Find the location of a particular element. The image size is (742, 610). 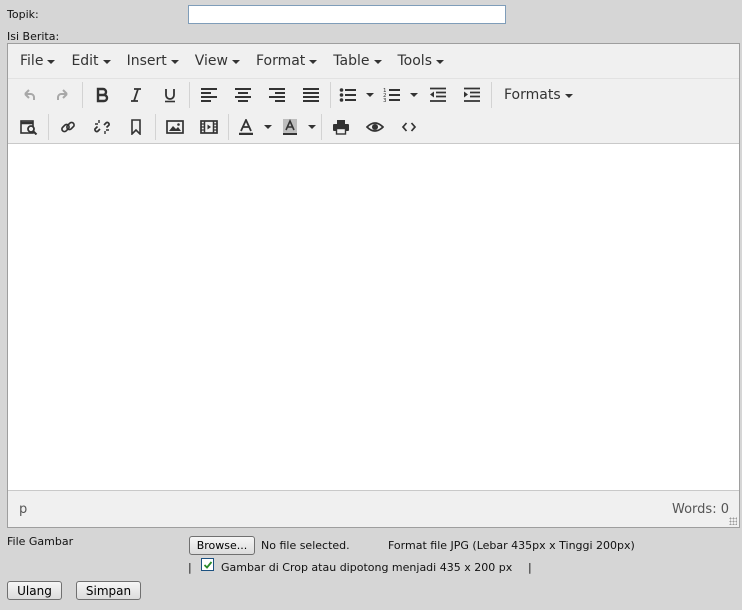

bullet-list-split-button is located at coordinates (355, 95).